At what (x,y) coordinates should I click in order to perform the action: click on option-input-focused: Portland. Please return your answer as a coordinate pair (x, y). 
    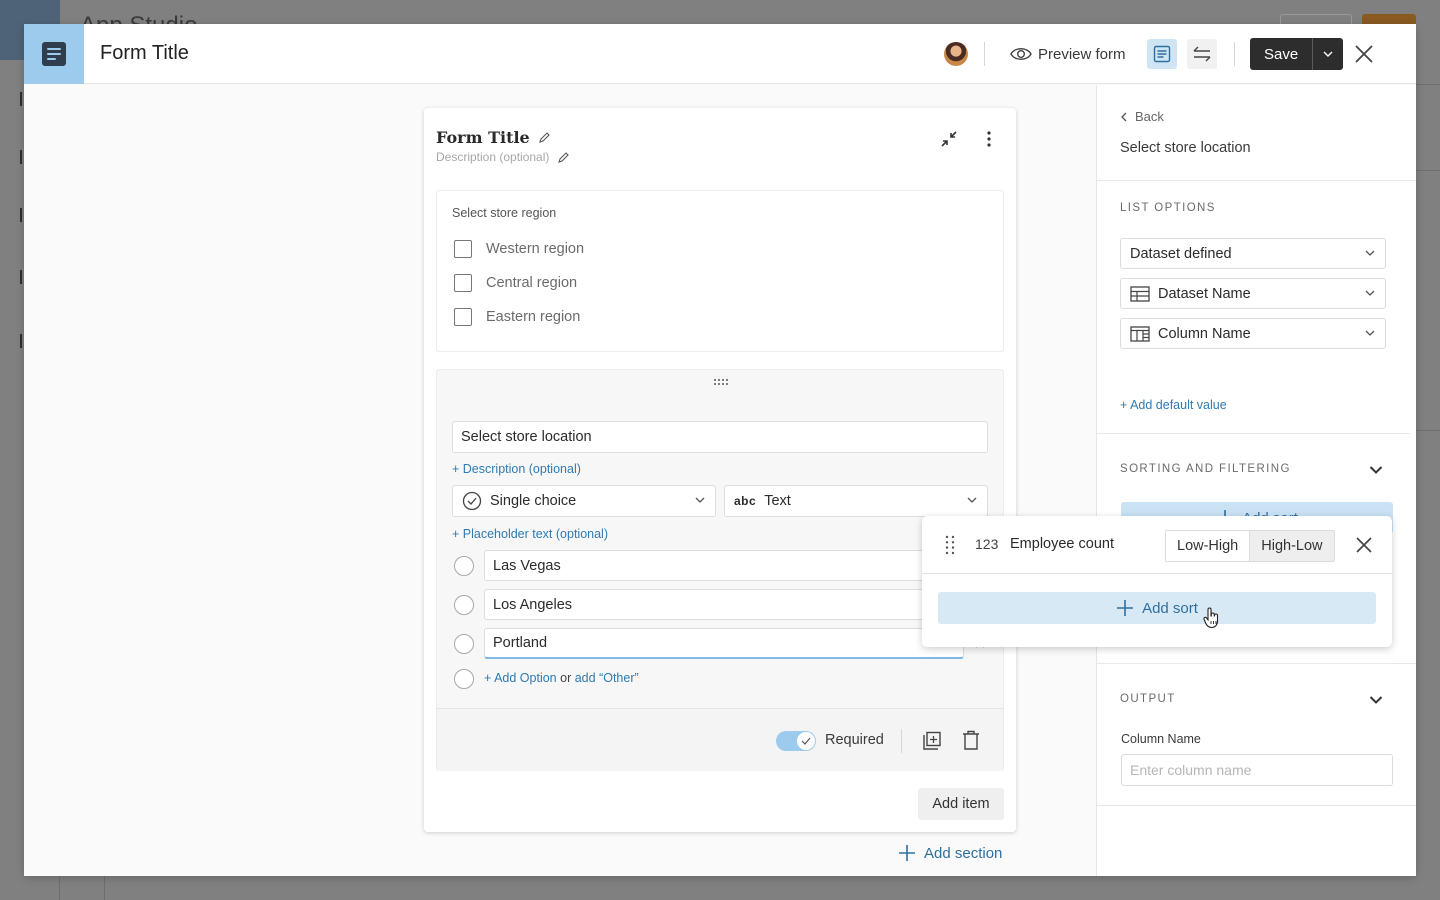
    Looking at the image, I should click on (724, 643).